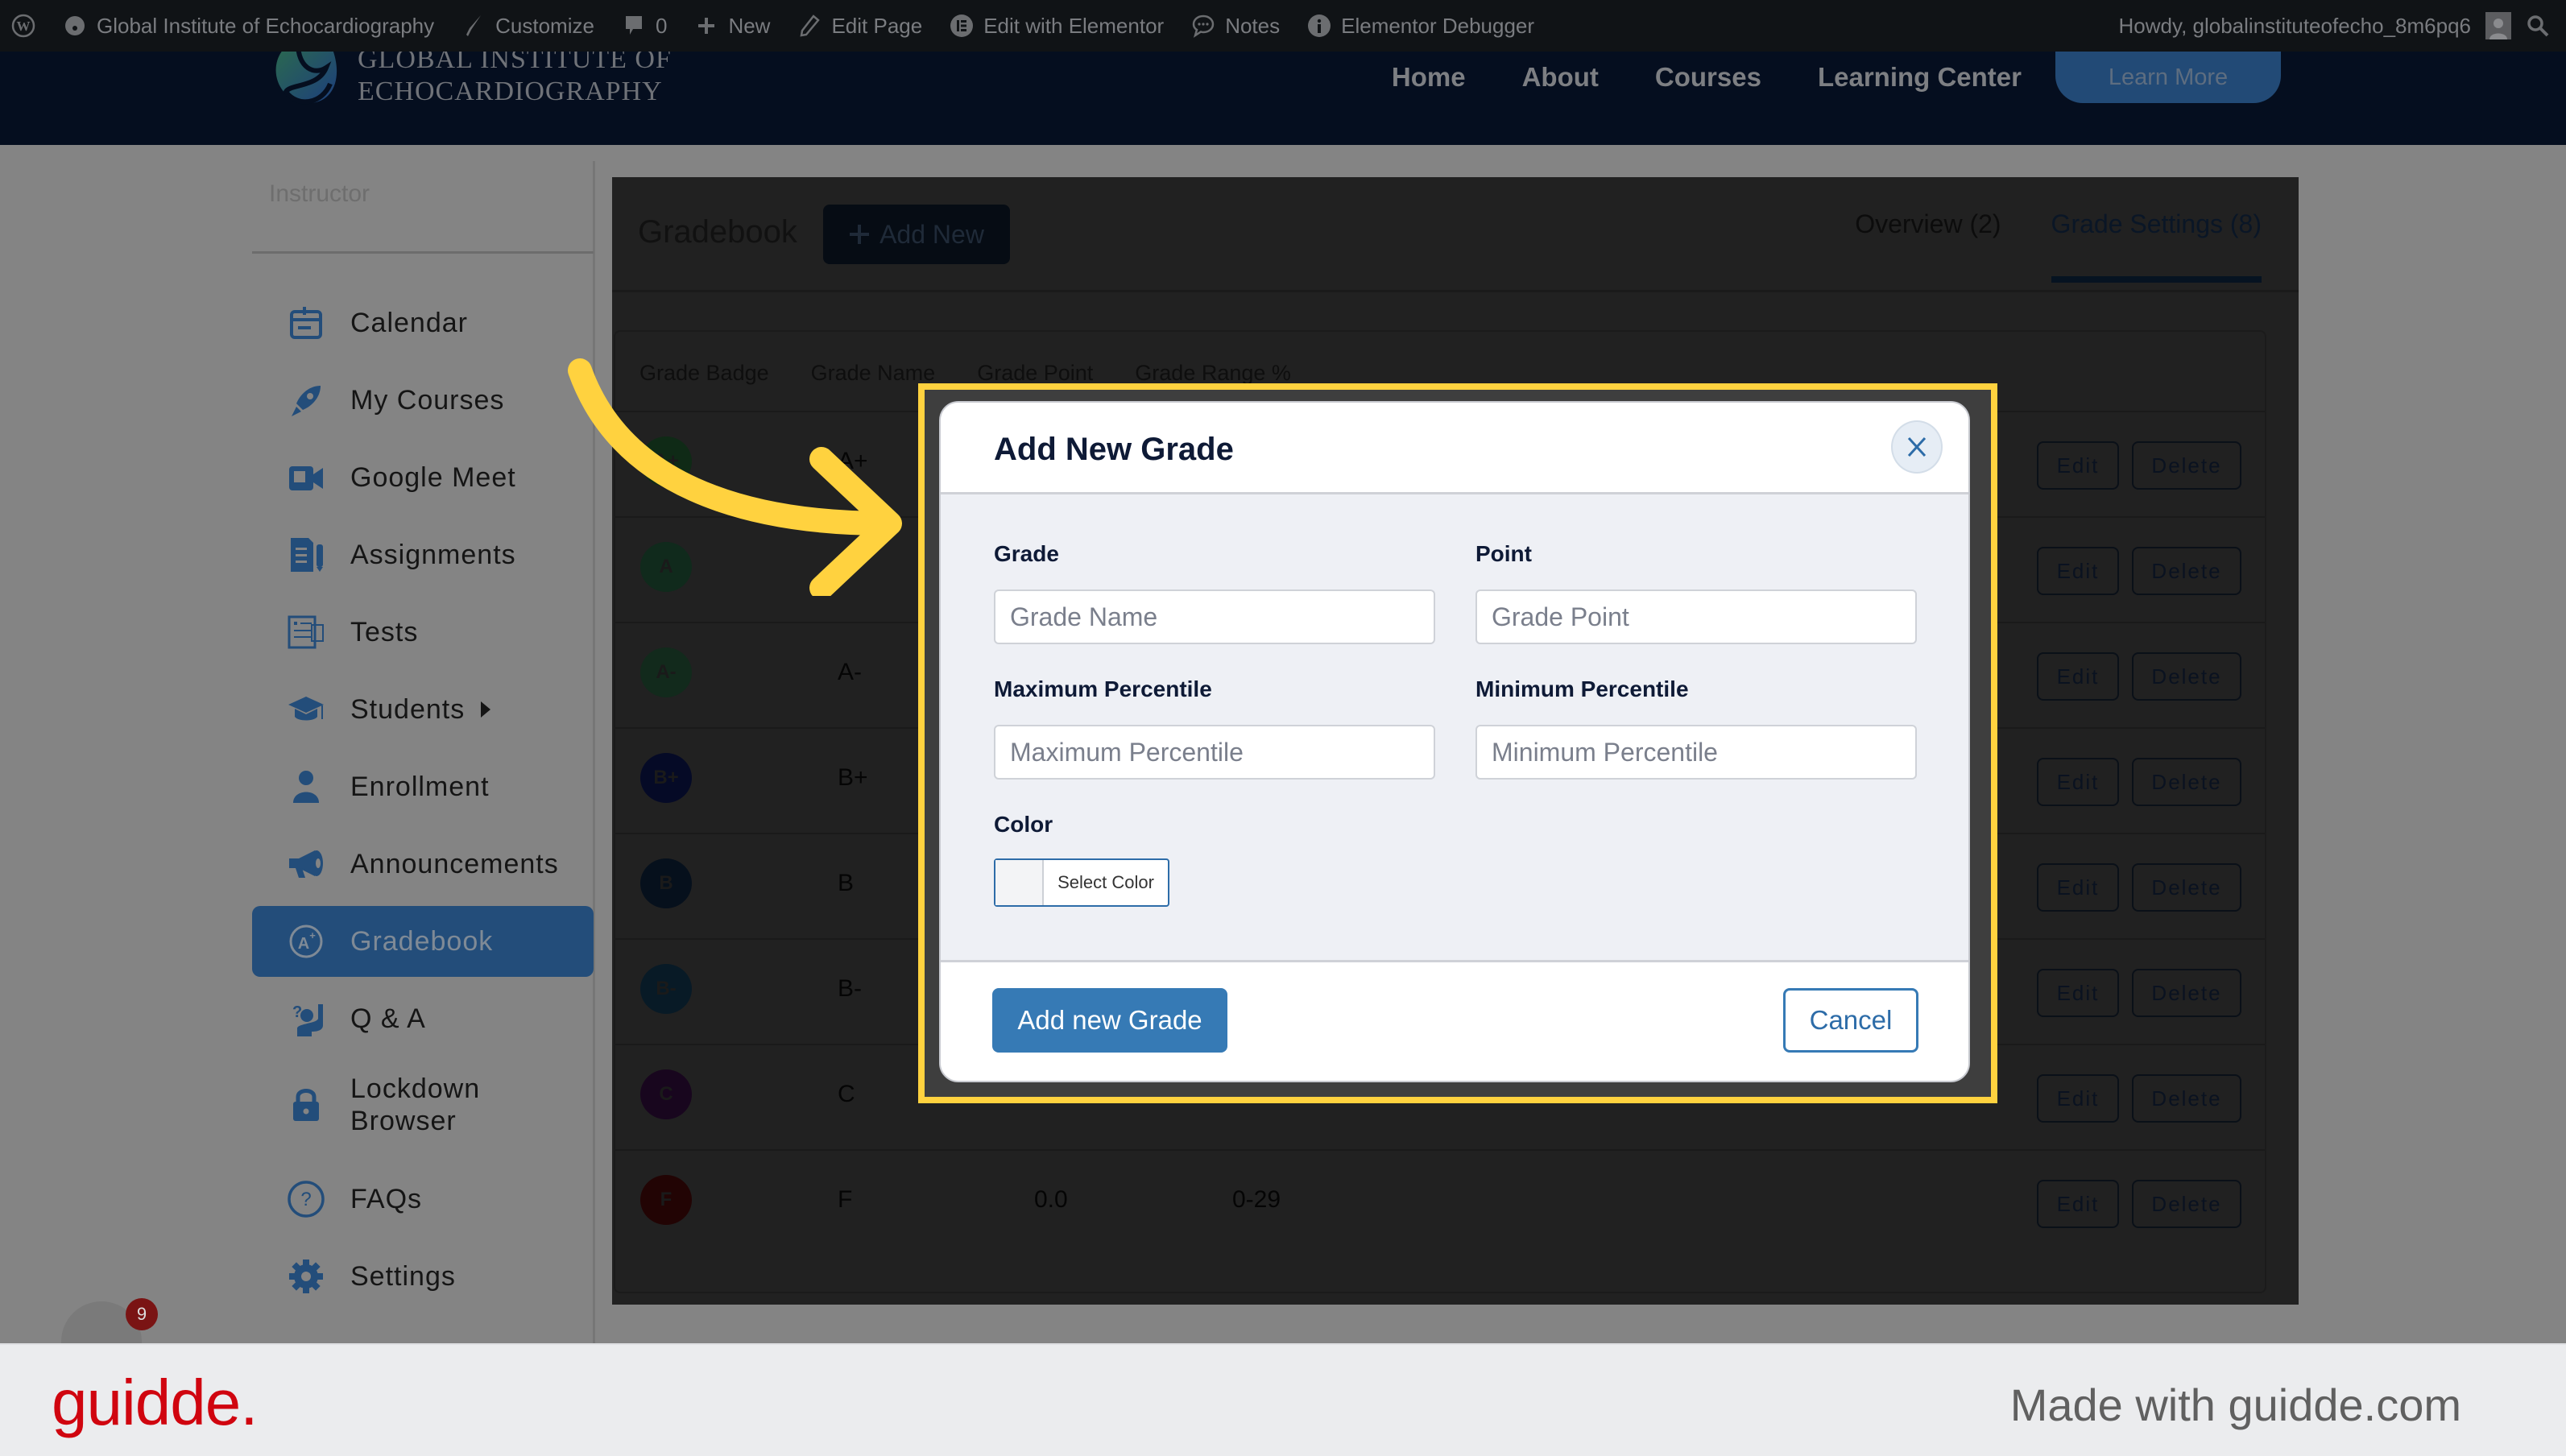 The image size is (2566, 1456). I want to click on question-hand-icon: ?, so click(306, 1019).